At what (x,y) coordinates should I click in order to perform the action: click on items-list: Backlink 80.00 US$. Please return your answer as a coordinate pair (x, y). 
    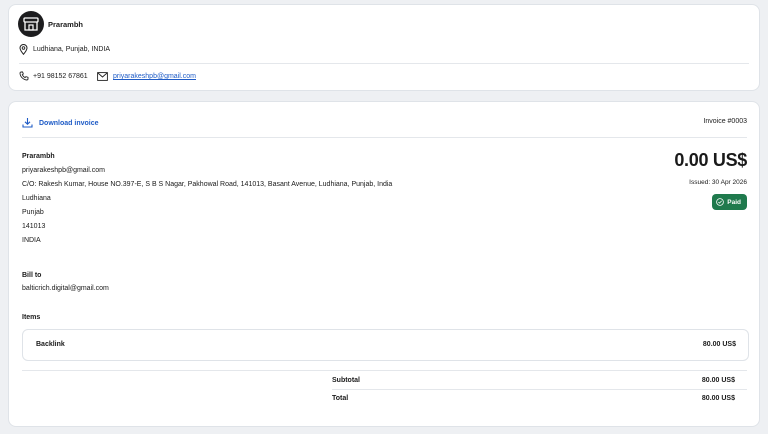
    Looking at the image, I should click on (385, 345).